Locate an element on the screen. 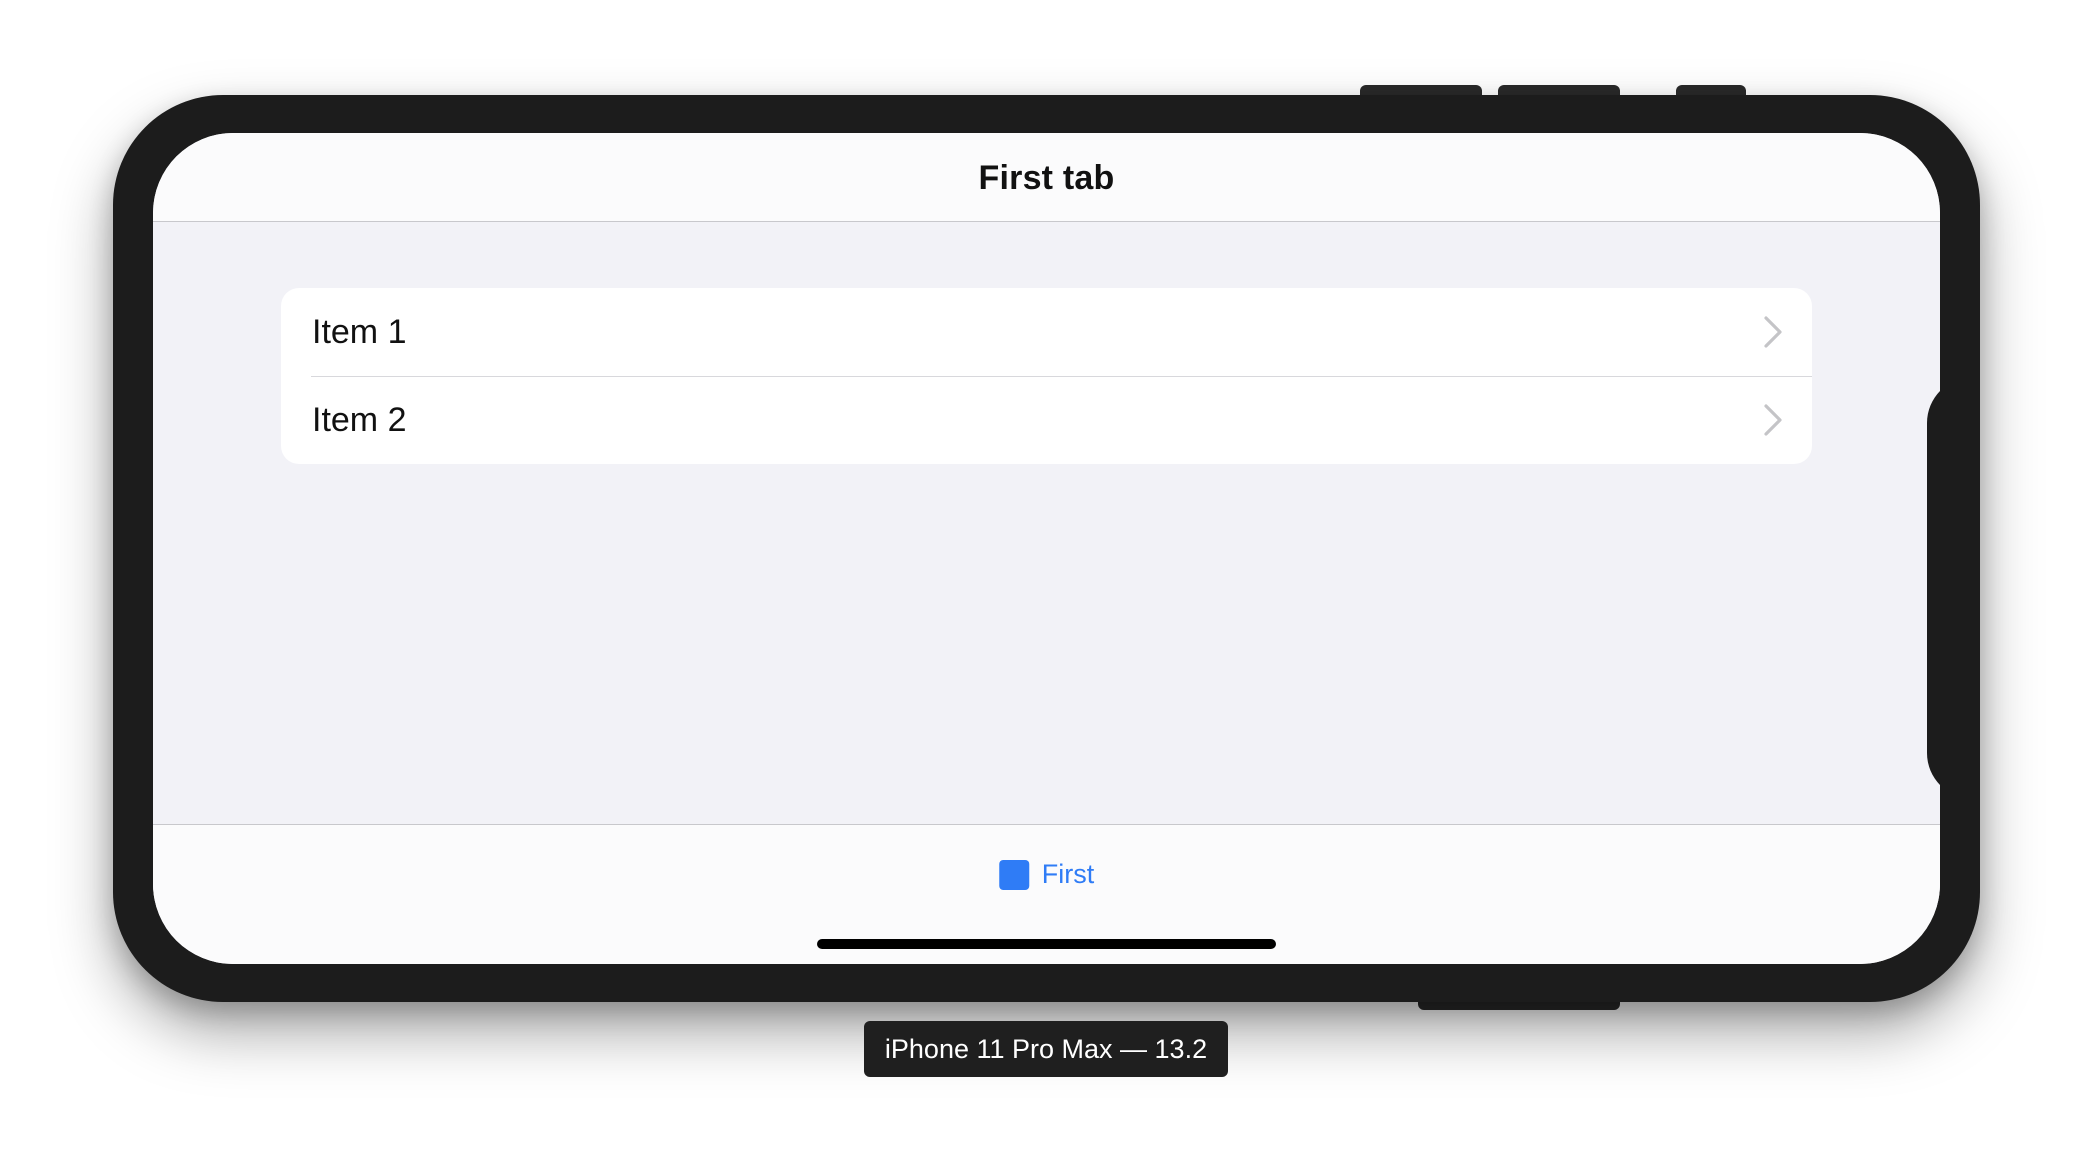  tab-label: First is located at coordinates (1068, 874).